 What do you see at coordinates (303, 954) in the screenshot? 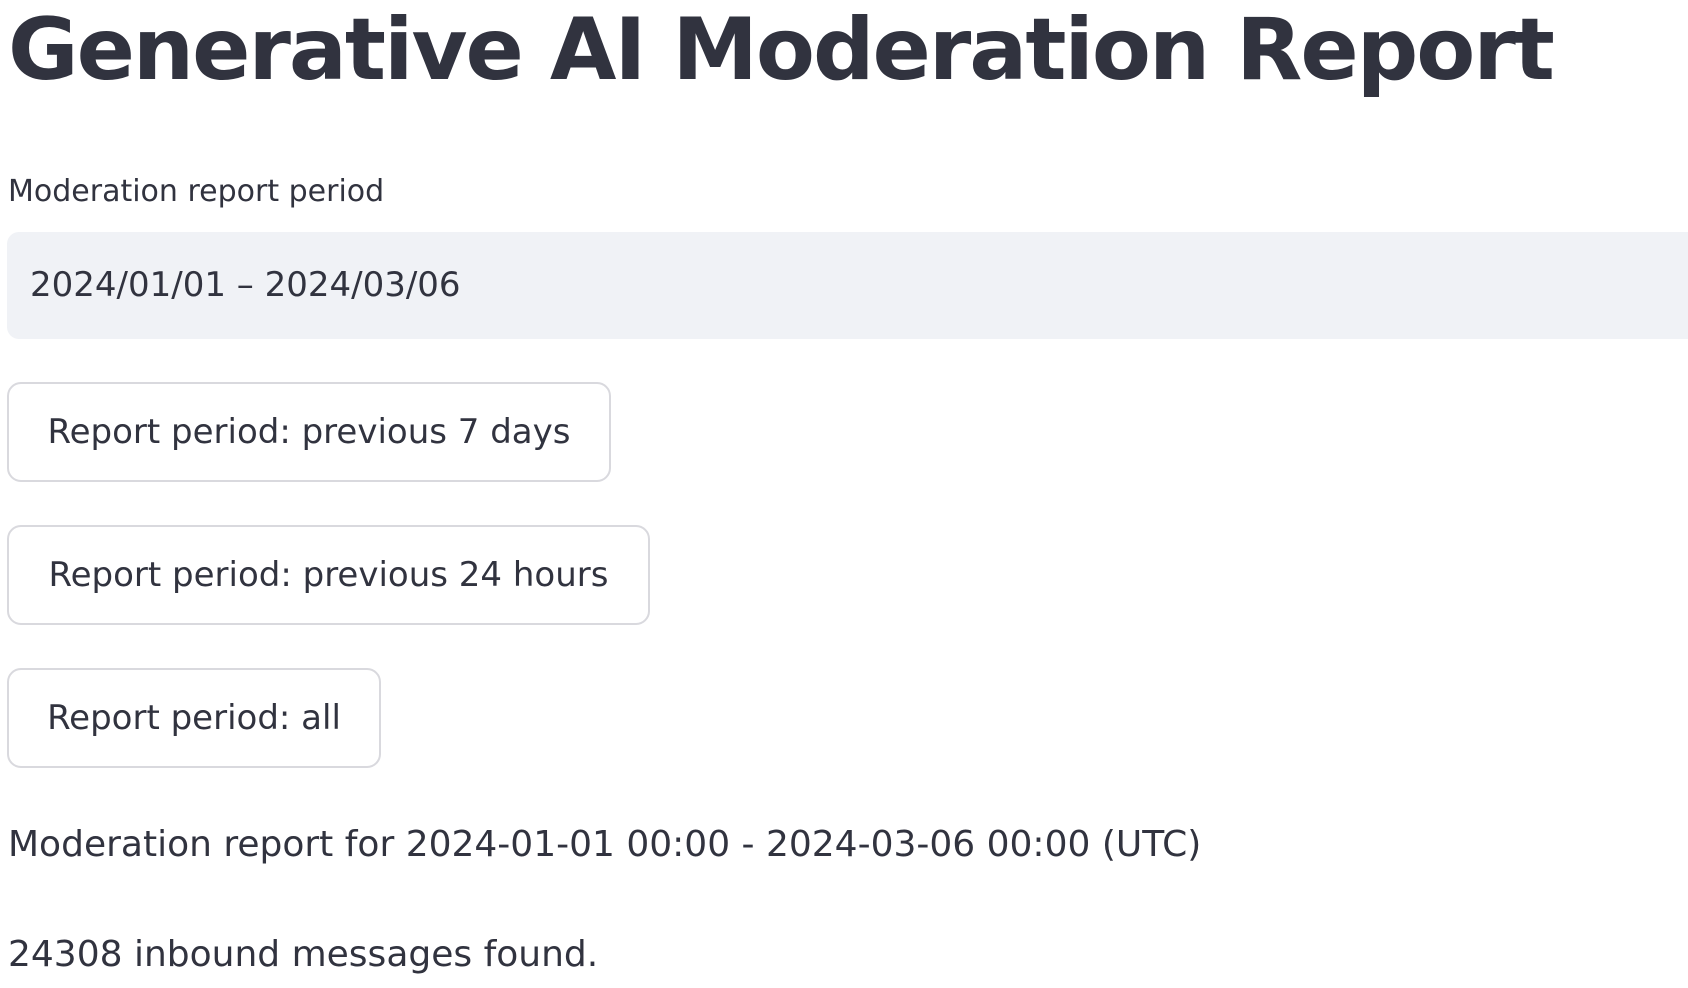
I see `message-count-text: 24308 inbound messages found.` at bounding box center [303, 954].